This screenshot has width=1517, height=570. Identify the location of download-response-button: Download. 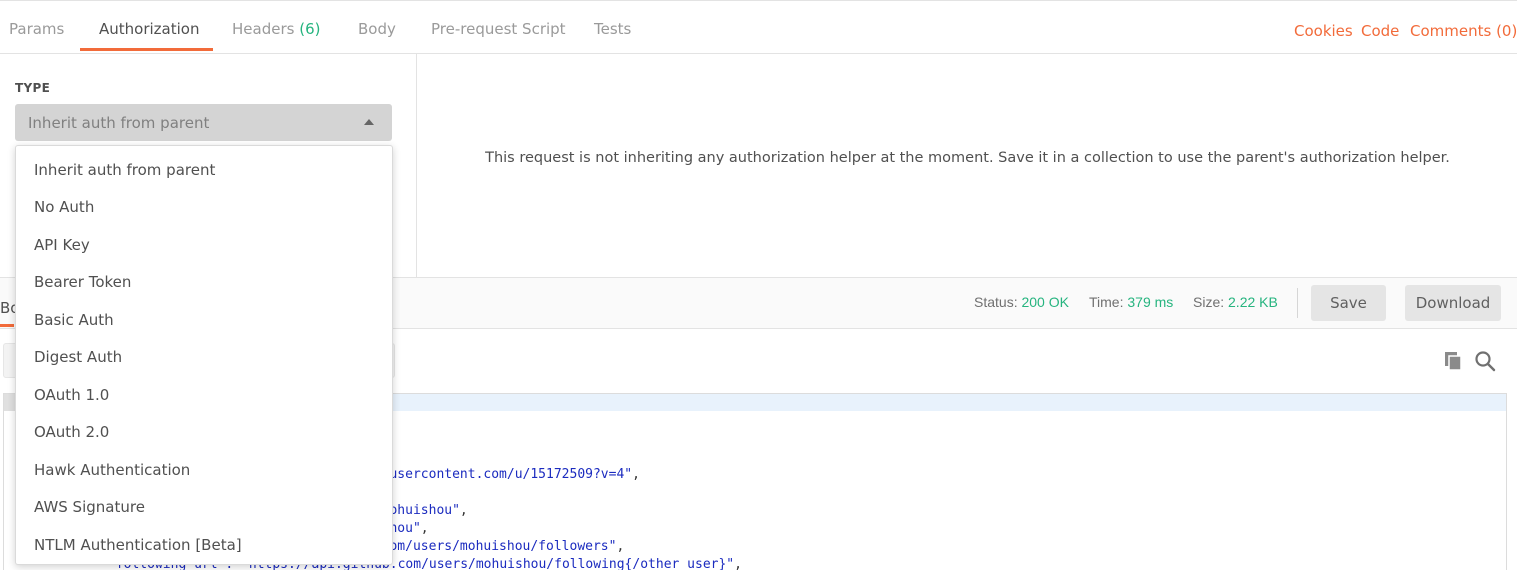
(1453, 303).